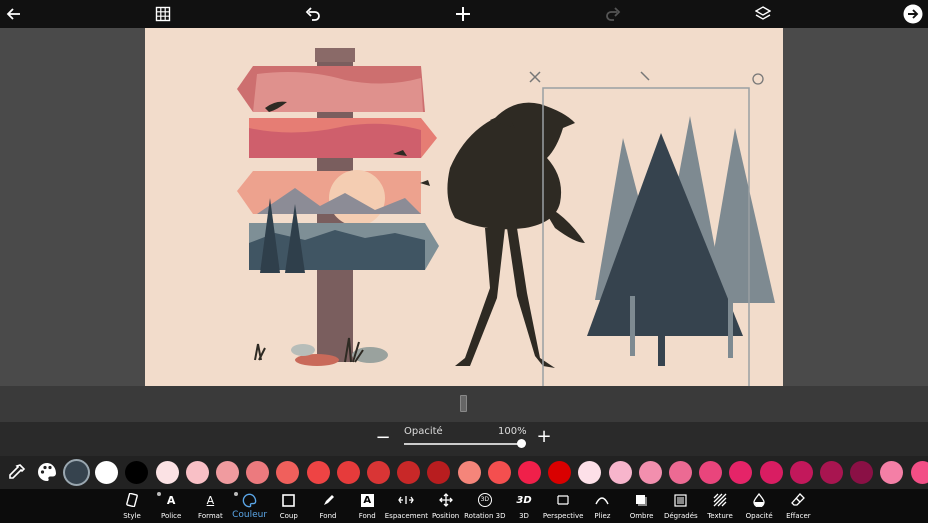 This screenshot has width=928, height=523. I want to click on opacity-slider-track, so click(463, 444).